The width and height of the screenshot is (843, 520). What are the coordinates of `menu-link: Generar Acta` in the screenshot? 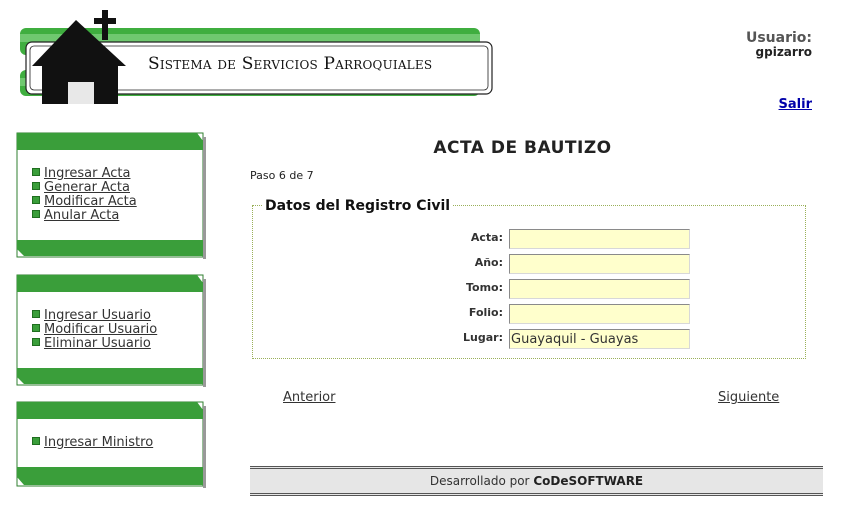 It's located at (87, 187).